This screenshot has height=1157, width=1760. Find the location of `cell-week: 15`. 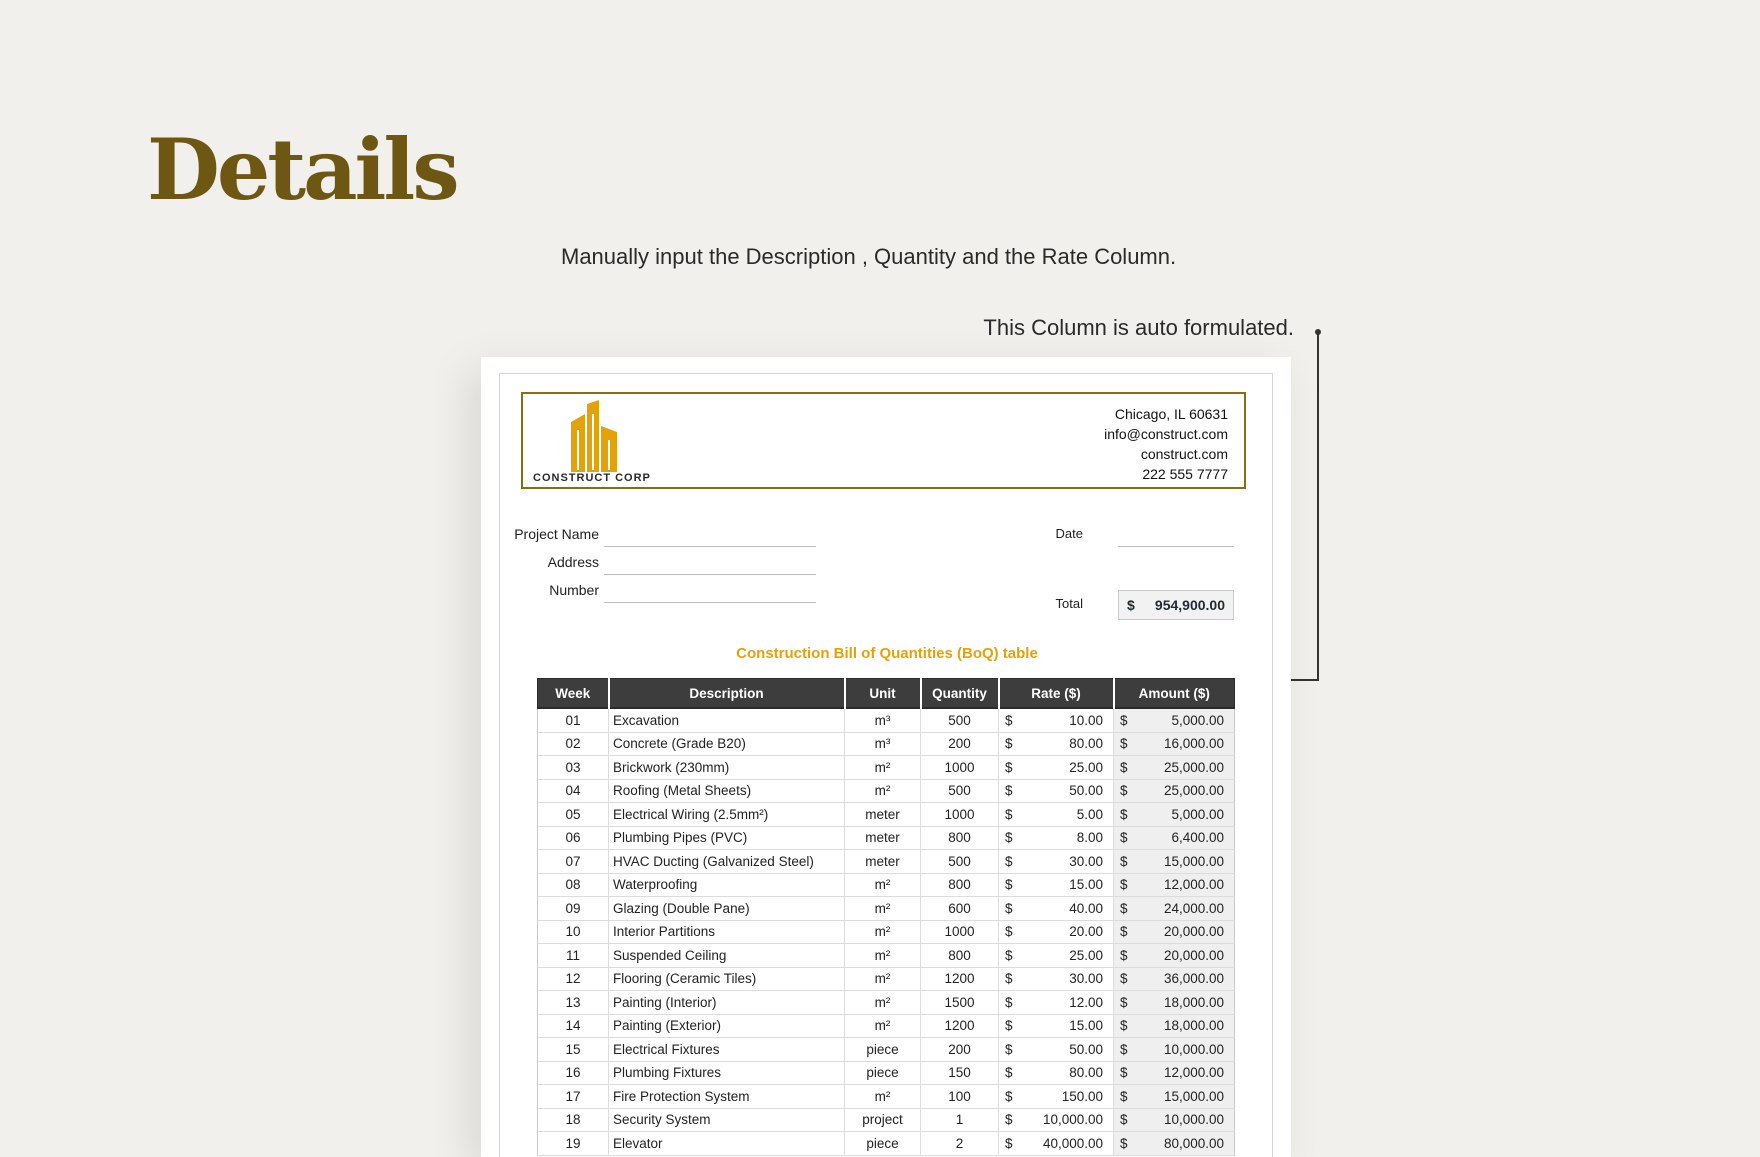

cell-week: 15 is located at coordinates (573, 1049).